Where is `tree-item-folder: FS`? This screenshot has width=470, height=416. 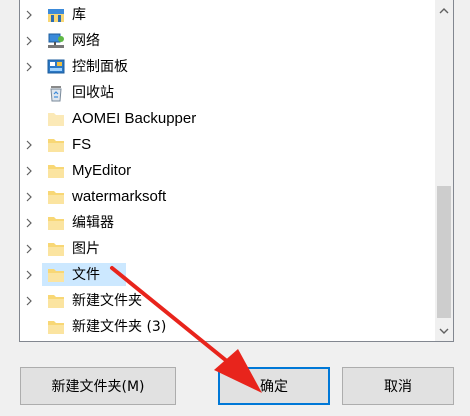
tree-item-folder: FS is located at coordinates (225, 145).